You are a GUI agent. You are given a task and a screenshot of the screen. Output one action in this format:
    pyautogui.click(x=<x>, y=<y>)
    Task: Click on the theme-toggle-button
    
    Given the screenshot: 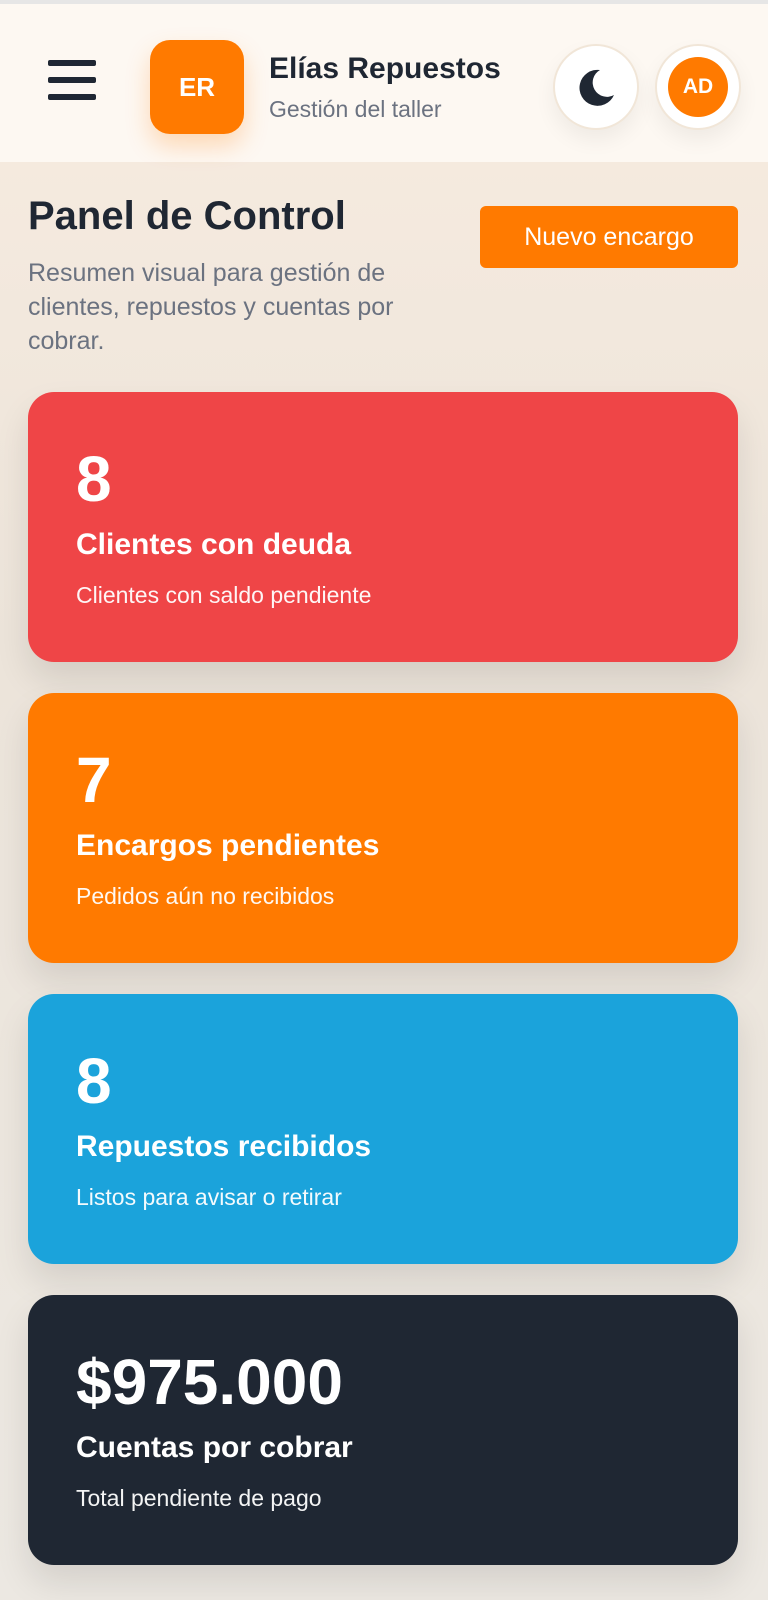 What is the action you would take?
    pyautogui.click(x=596, y=87)
    